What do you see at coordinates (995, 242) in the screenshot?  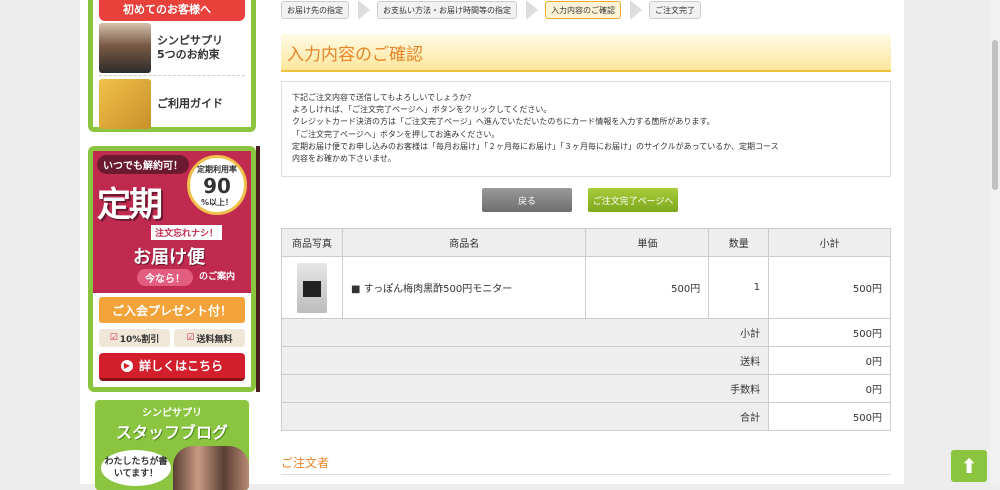 I see `scrollbar` at bounding box center [995, 242].